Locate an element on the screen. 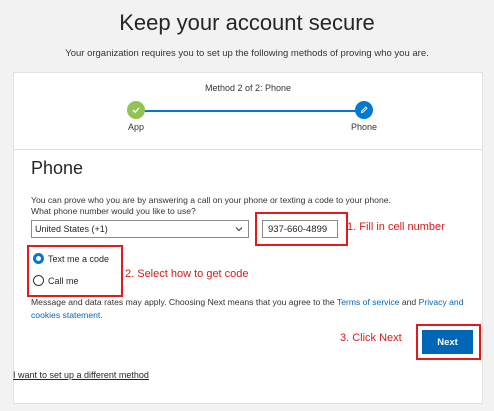 The width and height of the screenshot is (494, 411). country-select: United States (+1) is located at coordinates (140, 229).